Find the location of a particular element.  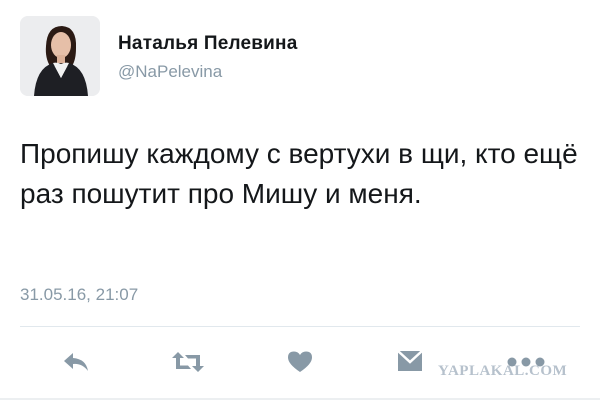

message-icon is located at coordinates (410, 360).